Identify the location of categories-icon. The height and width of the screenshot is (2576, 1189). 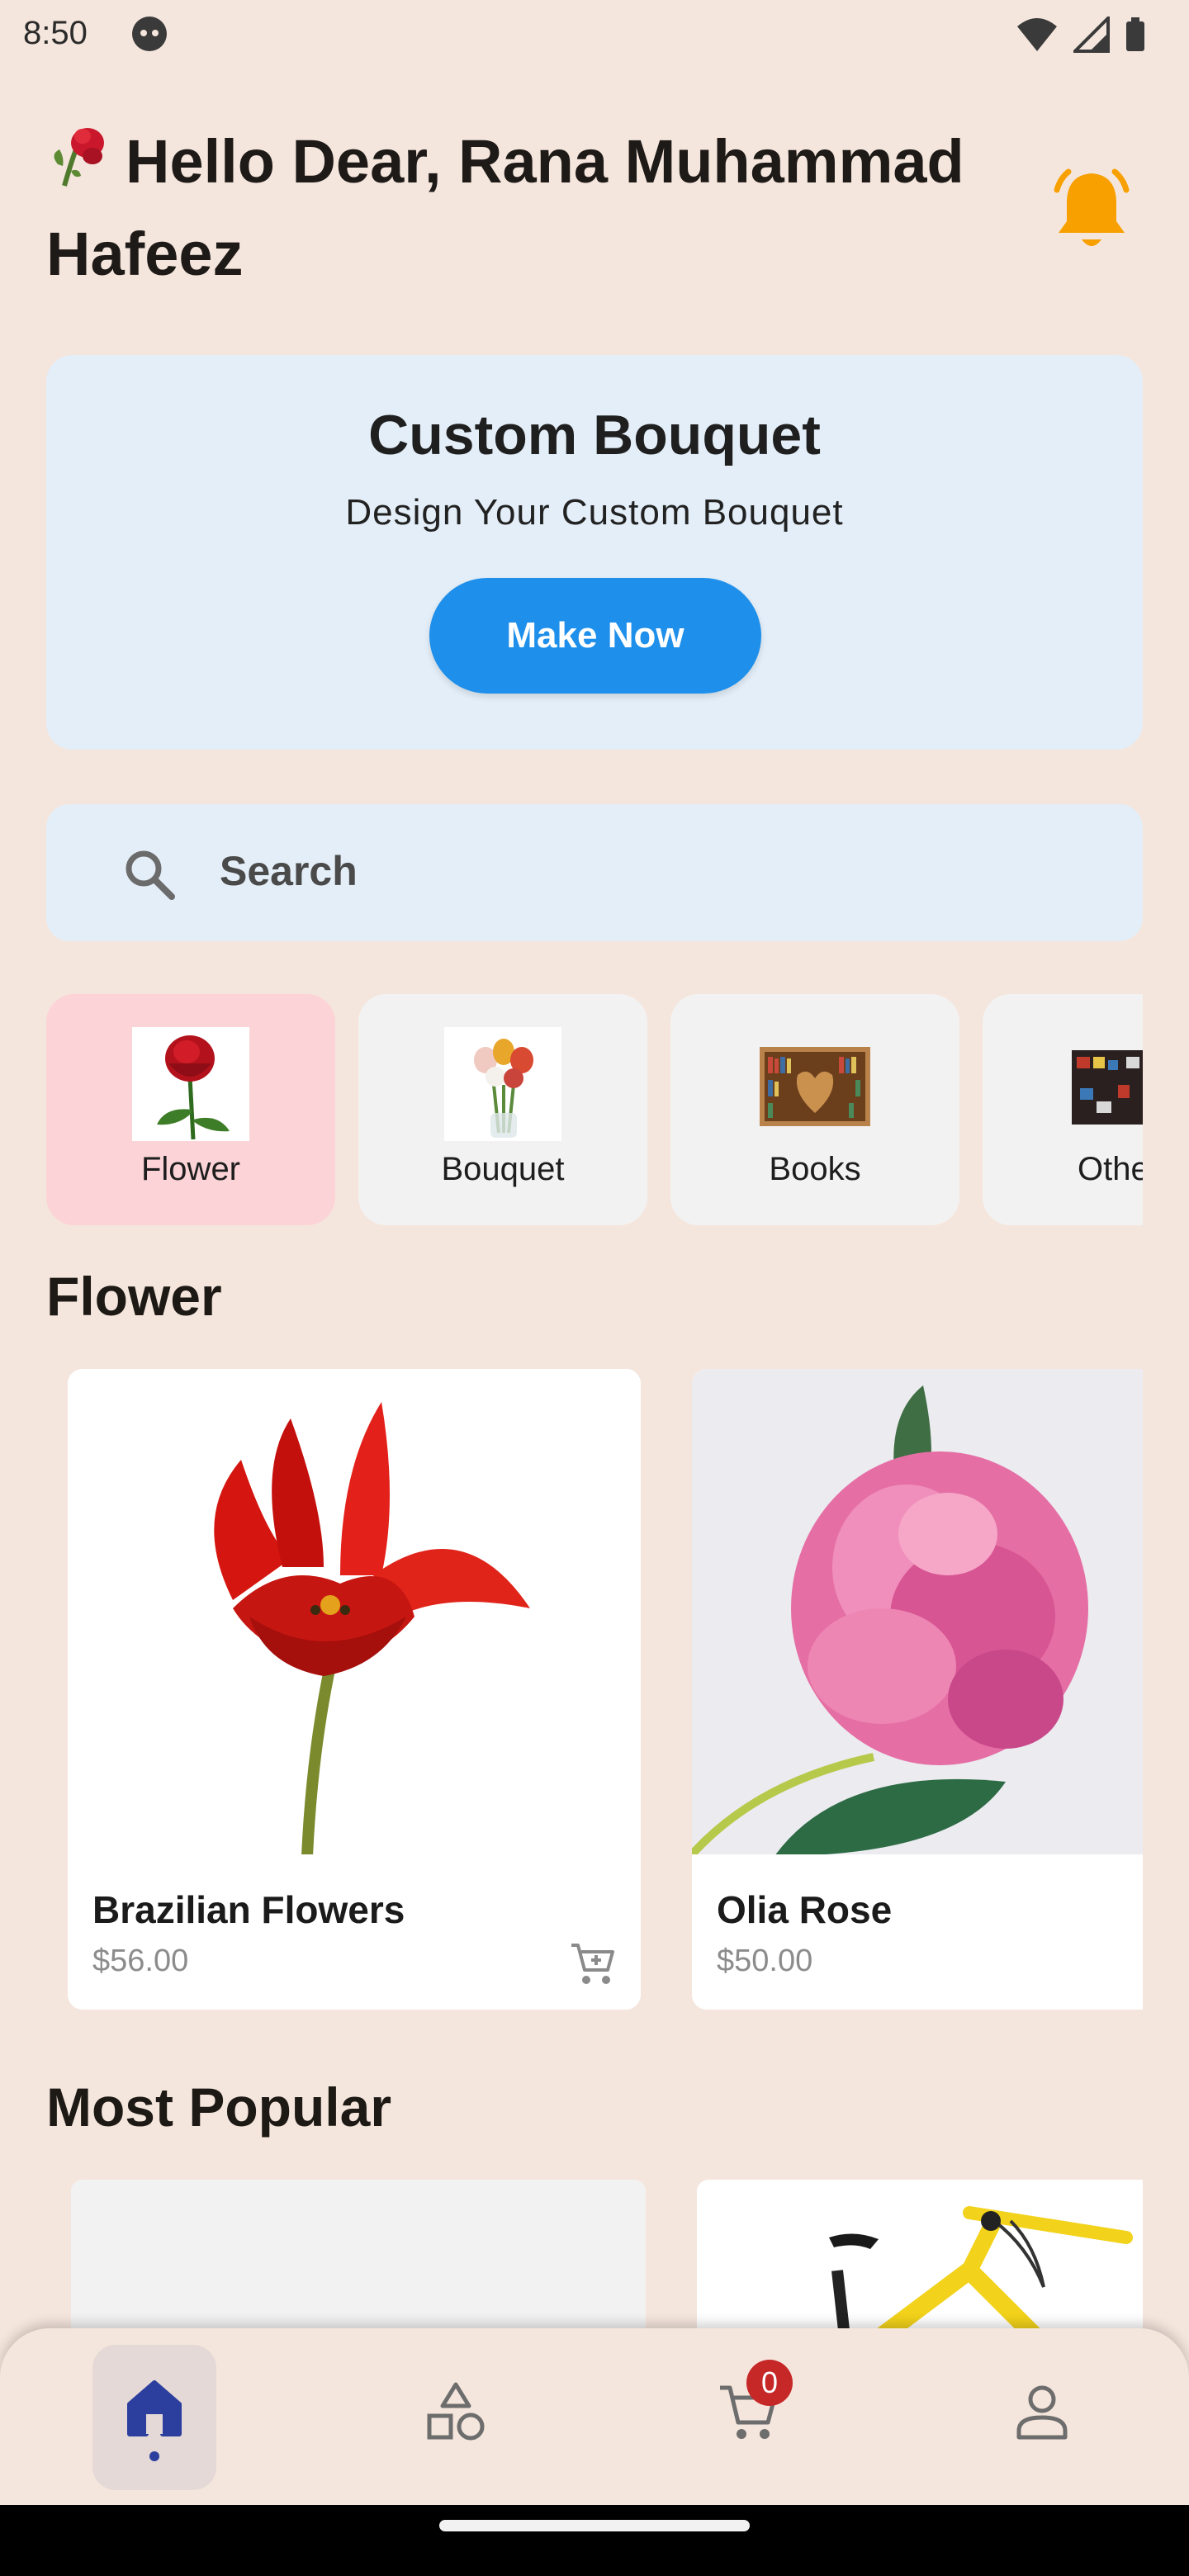
(456, 2412).